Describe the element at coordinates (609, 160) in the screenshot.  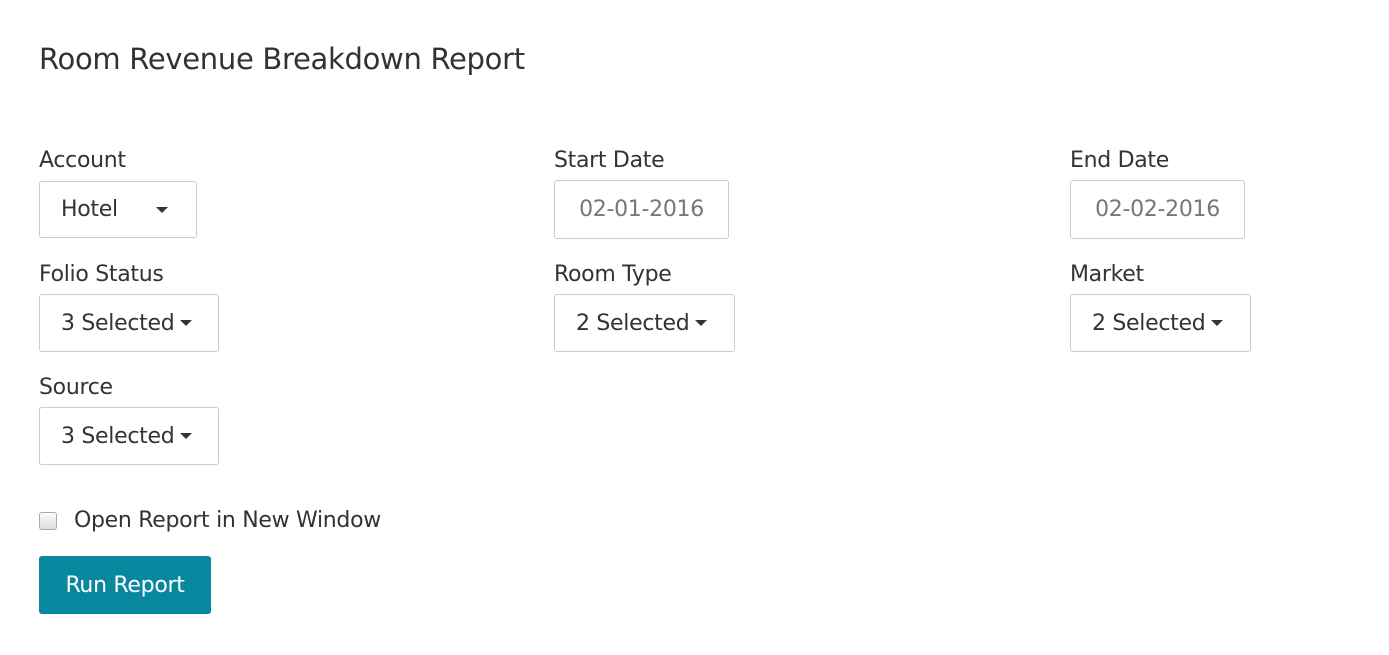
I see `start-date-label: Start Date` at that location.